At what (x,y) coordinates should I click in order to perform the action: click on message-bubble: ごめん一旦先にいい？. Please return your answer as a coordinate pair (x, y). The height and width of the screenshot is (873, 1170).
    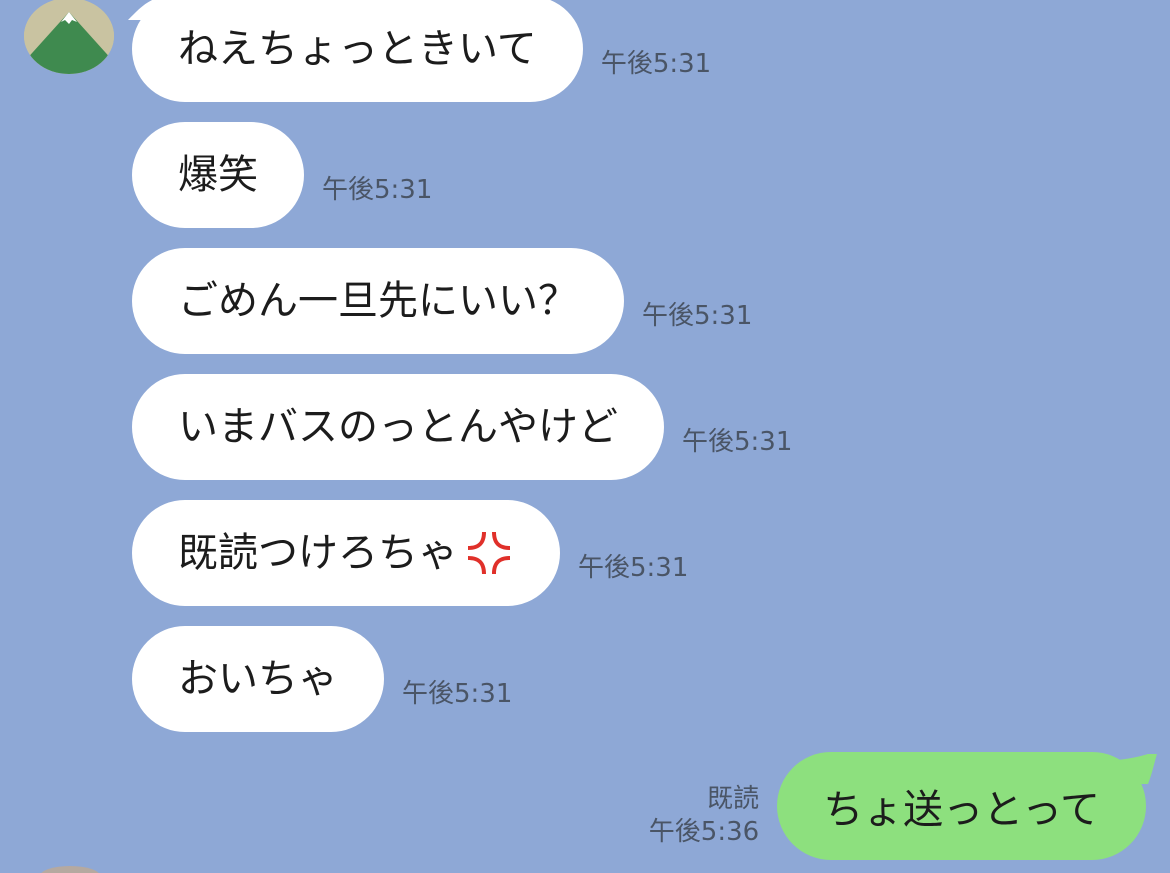
    Looking at the image, I should click on (378, 301).